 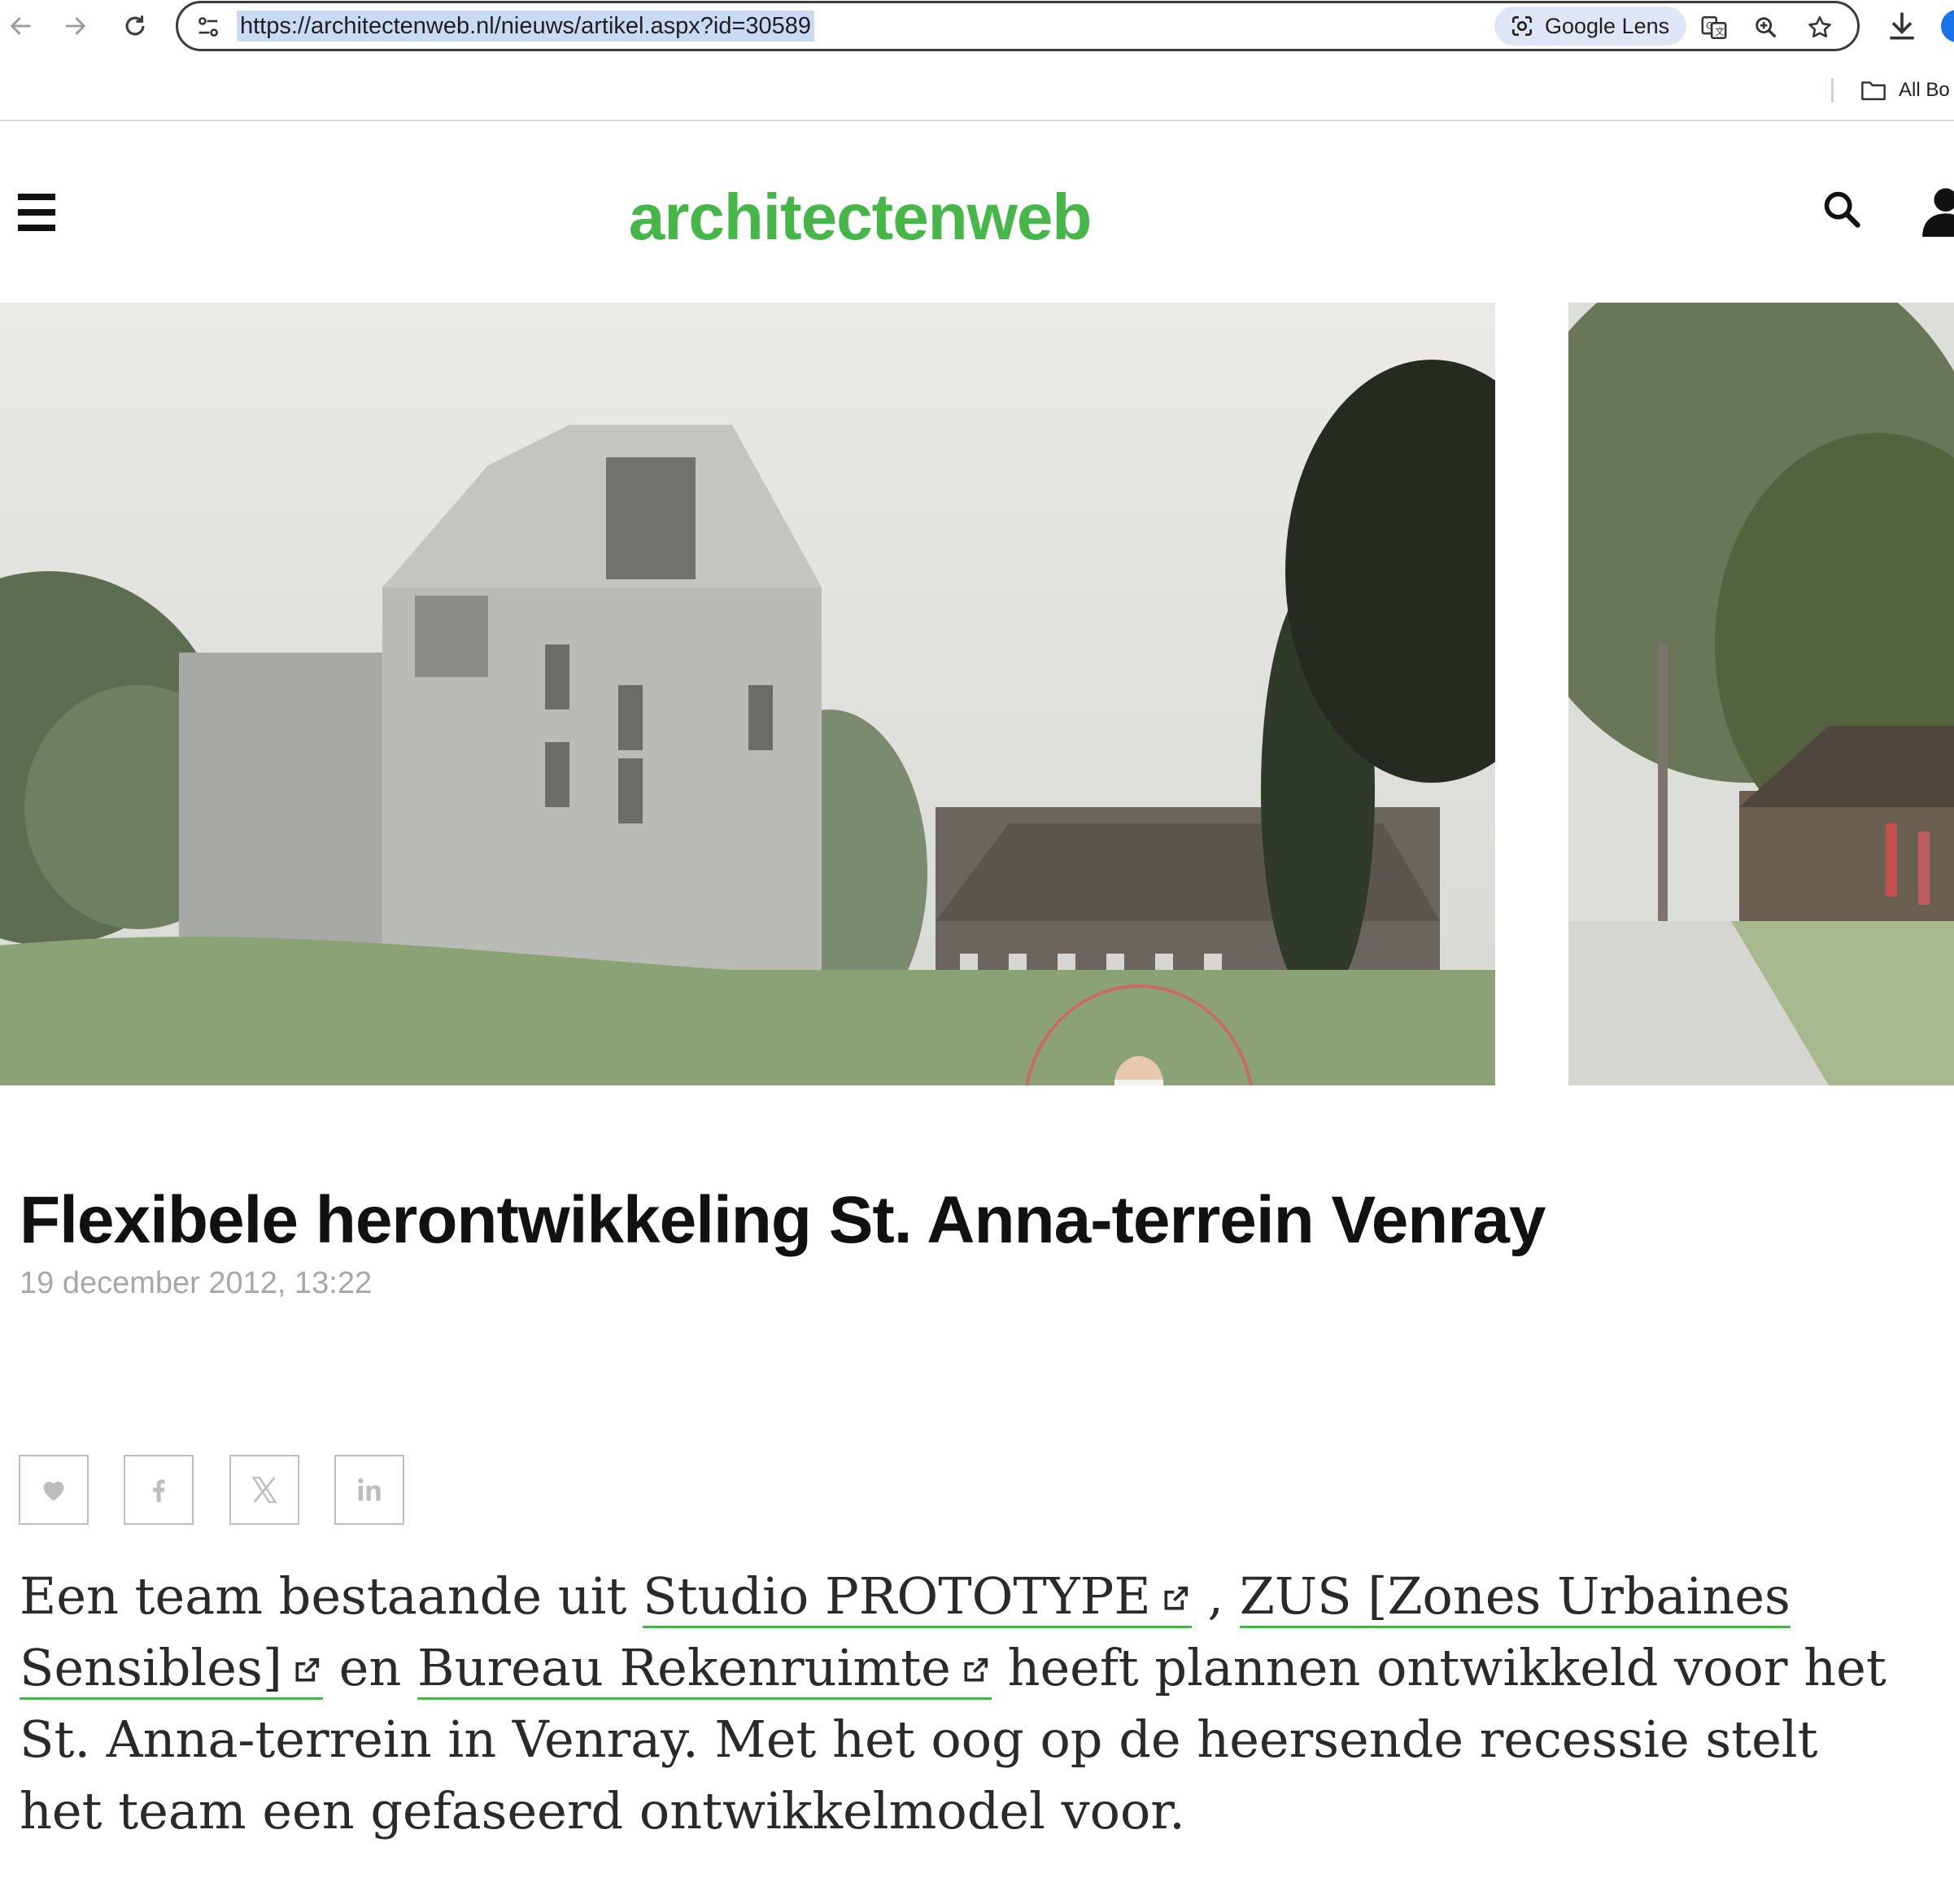 I want to click on reload-button, so click(x=135, y=26).